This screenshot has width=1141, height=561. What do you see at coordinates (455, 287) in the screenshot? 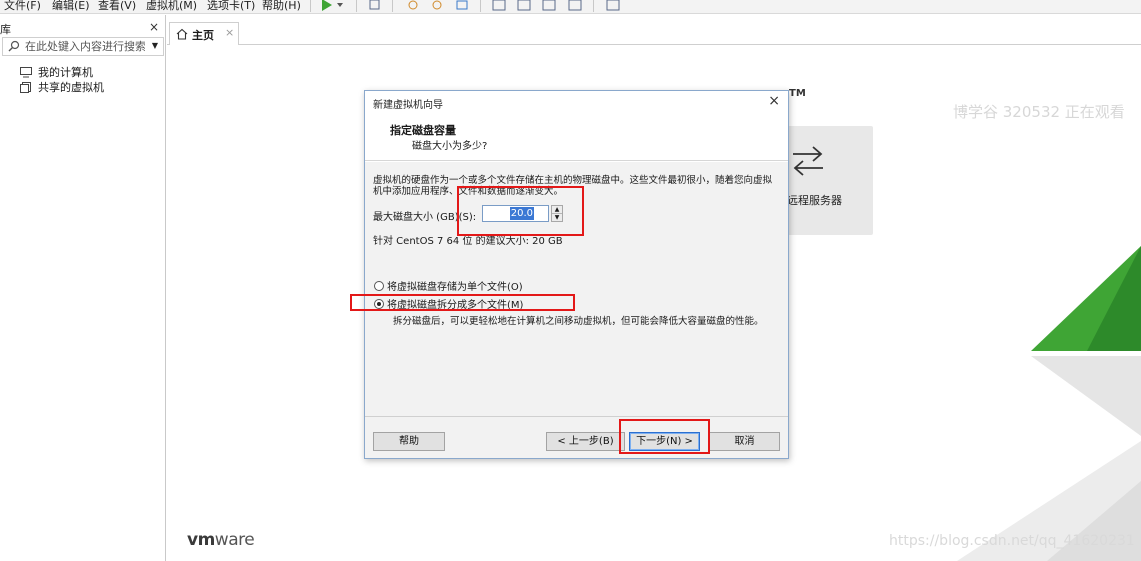
I see `radio-single-label: 将虚拟磁盘存储为单个文件(O)` at bounding box center [455, 287].